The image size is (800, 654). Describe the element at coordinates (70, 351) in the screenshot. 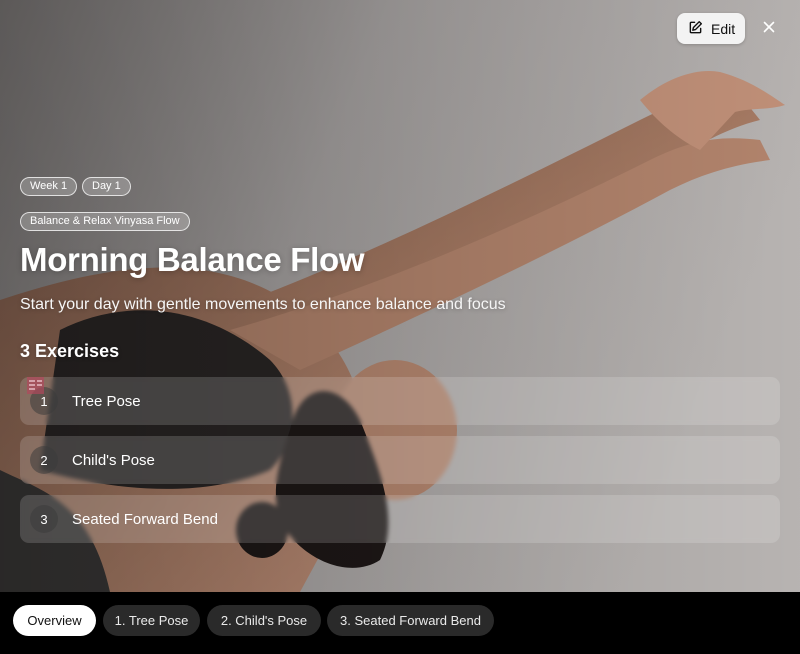

I see `exercise-count: 3 Exercises` at that location.